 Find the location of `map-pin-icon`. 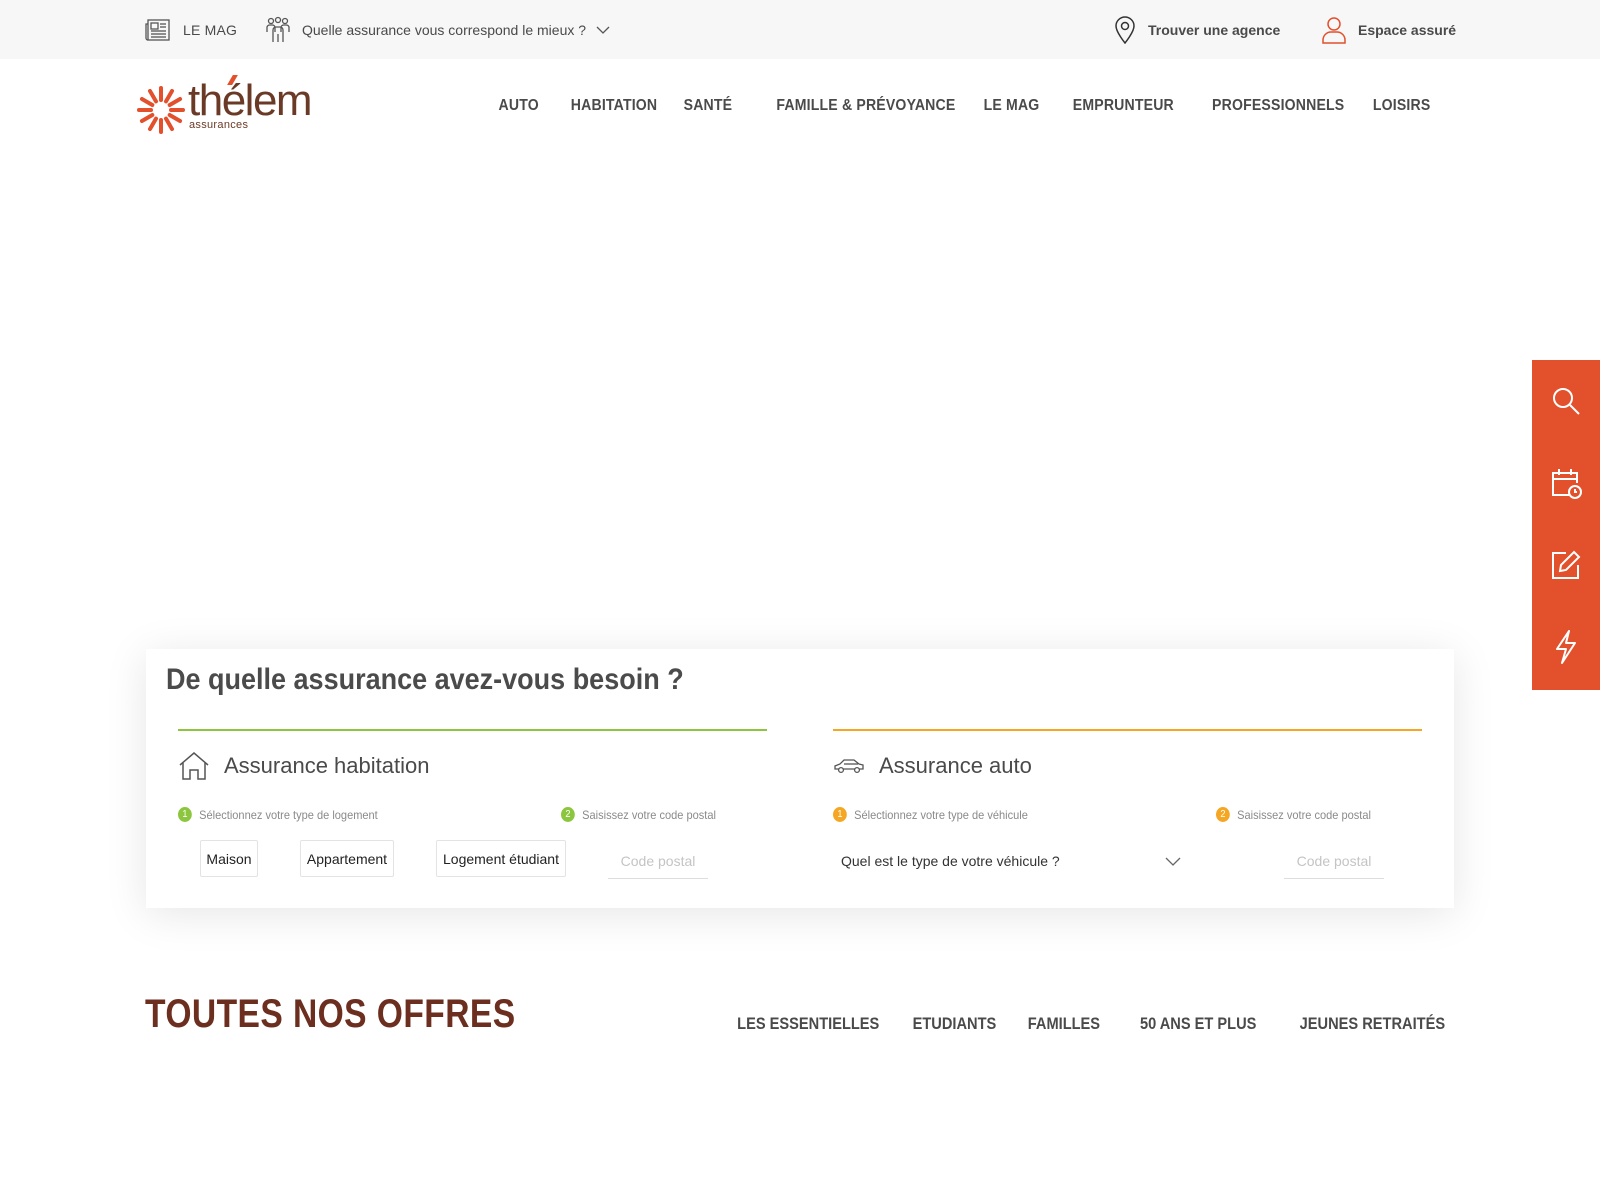

map-pin-icon is located at coordinates (1125, 29).